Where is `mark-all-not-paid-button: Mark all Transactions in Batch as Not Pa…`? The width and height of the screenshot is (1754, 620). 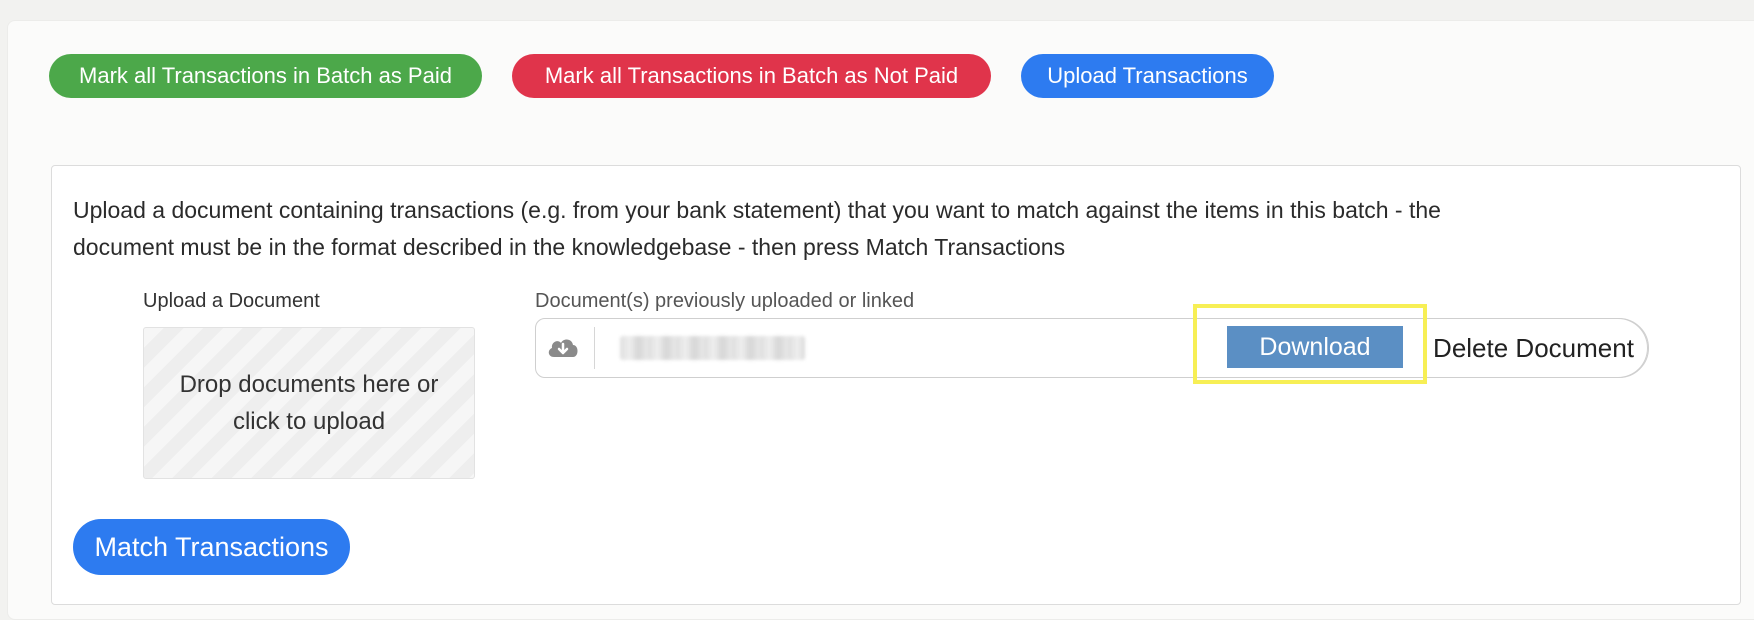
mark-all-not-paid-button: Mark all Transactions in Batch as Not Pa… is located at coordinates (751, 76).